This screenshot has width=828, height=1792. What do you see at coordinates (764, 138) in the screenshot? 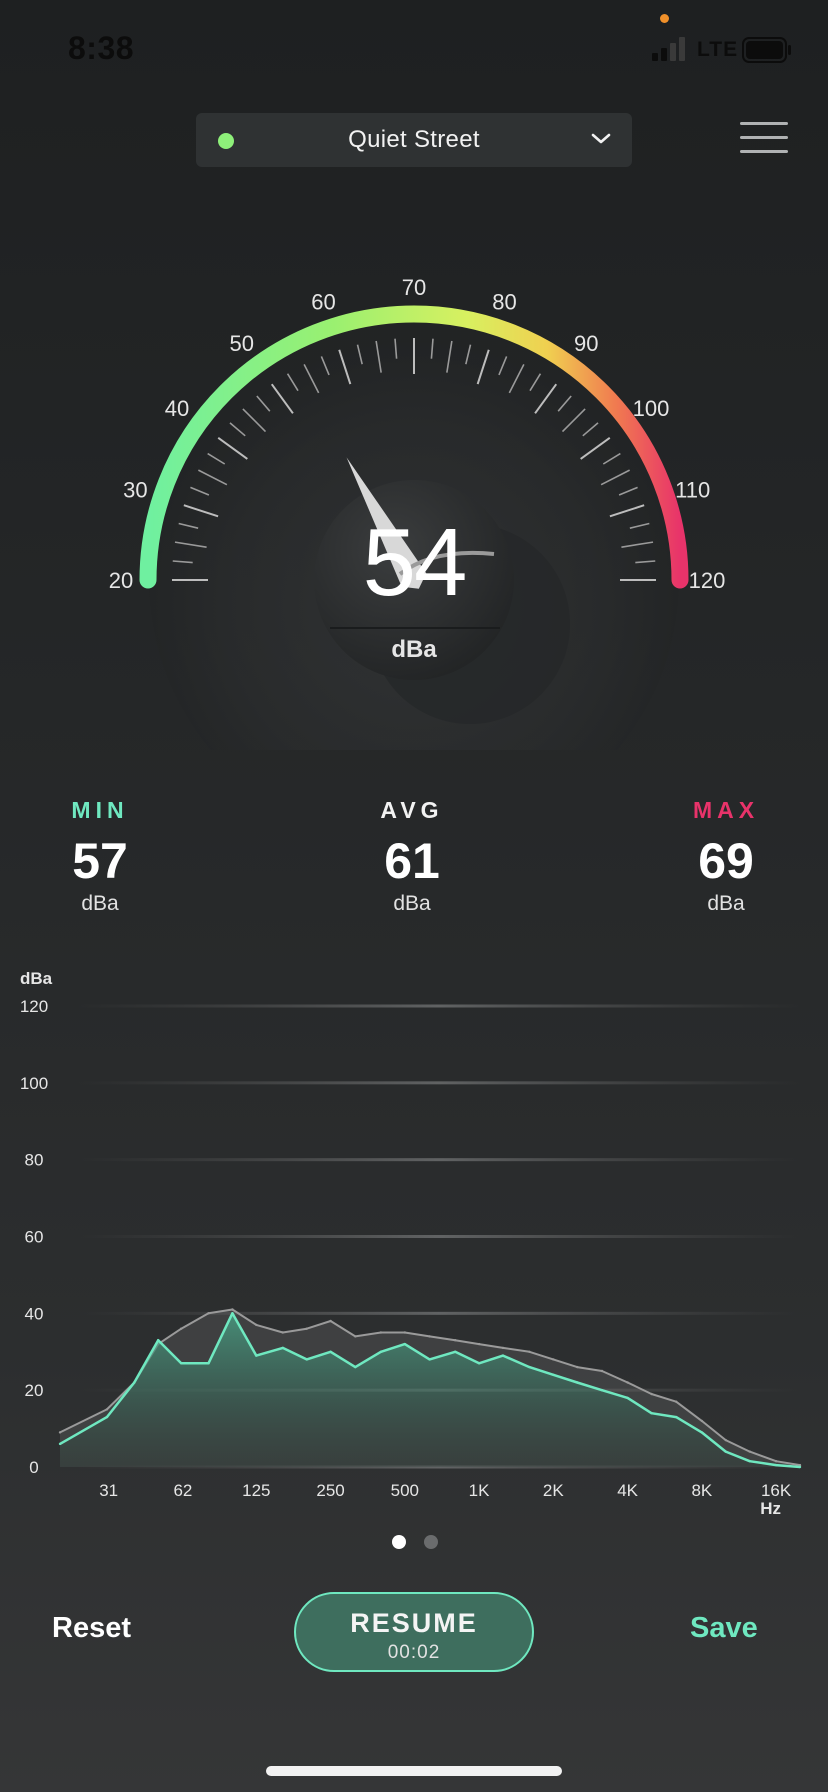
I see `menu-icon` at bounding box center [764, 138].